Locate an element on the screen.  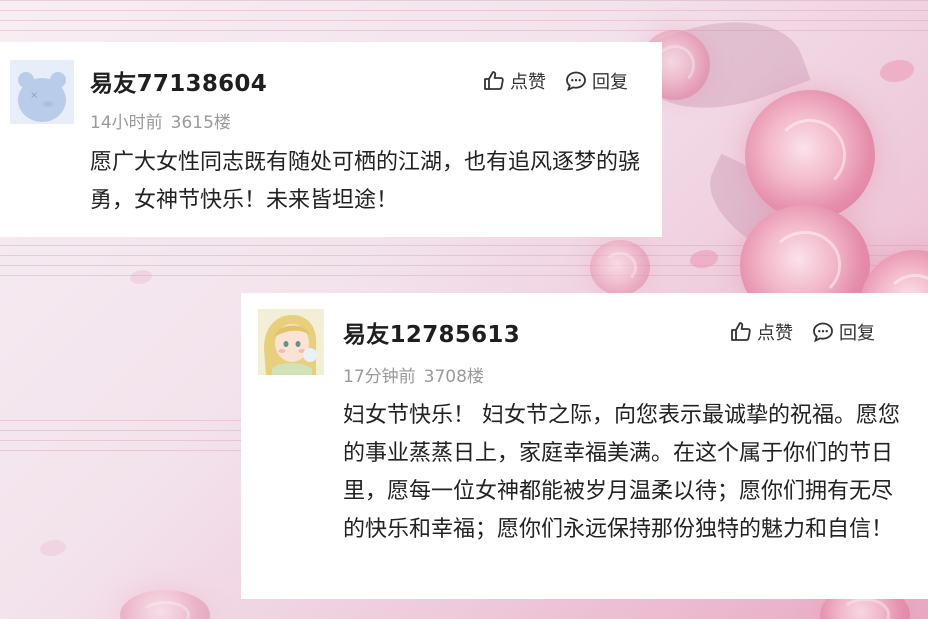
comment-text: 愿广大女性同志既有随处可栖的江湖，也有追风逐梦的骁勇，女神节快乐！未来皆坦途！ is located at coordinates (365, 181).